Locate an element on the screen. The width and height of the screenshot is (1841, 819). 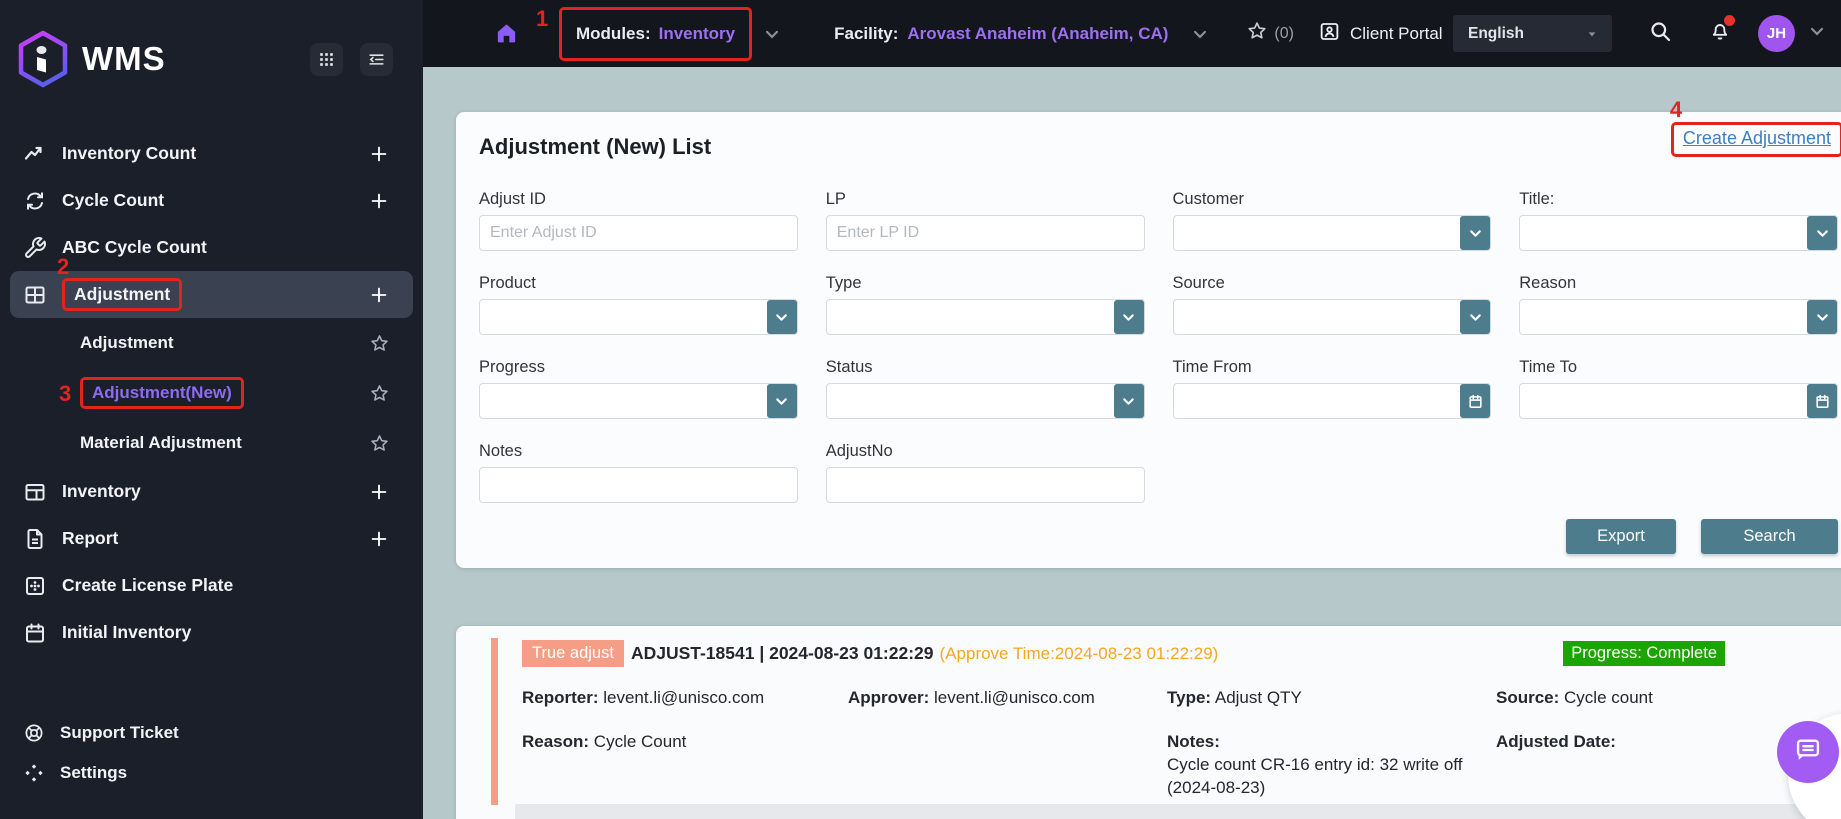
time-from-input is located at coordinates (1332, 401).